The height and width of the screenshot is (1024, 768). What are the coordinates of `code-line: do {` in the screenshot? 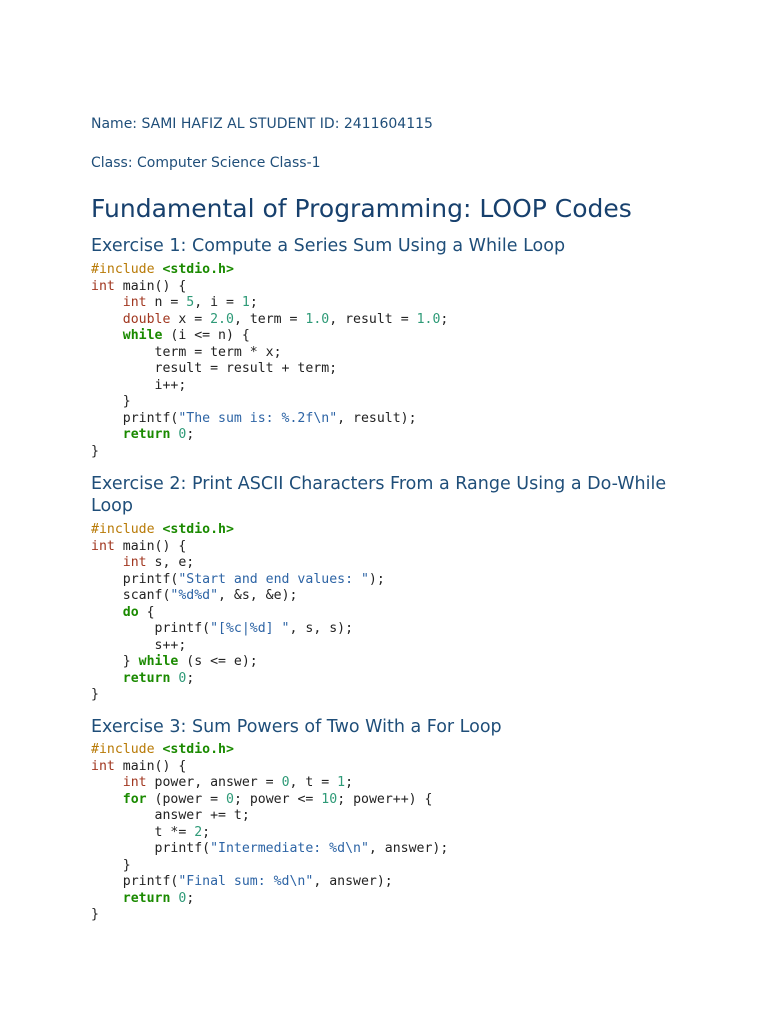 It's located at (138, 612).